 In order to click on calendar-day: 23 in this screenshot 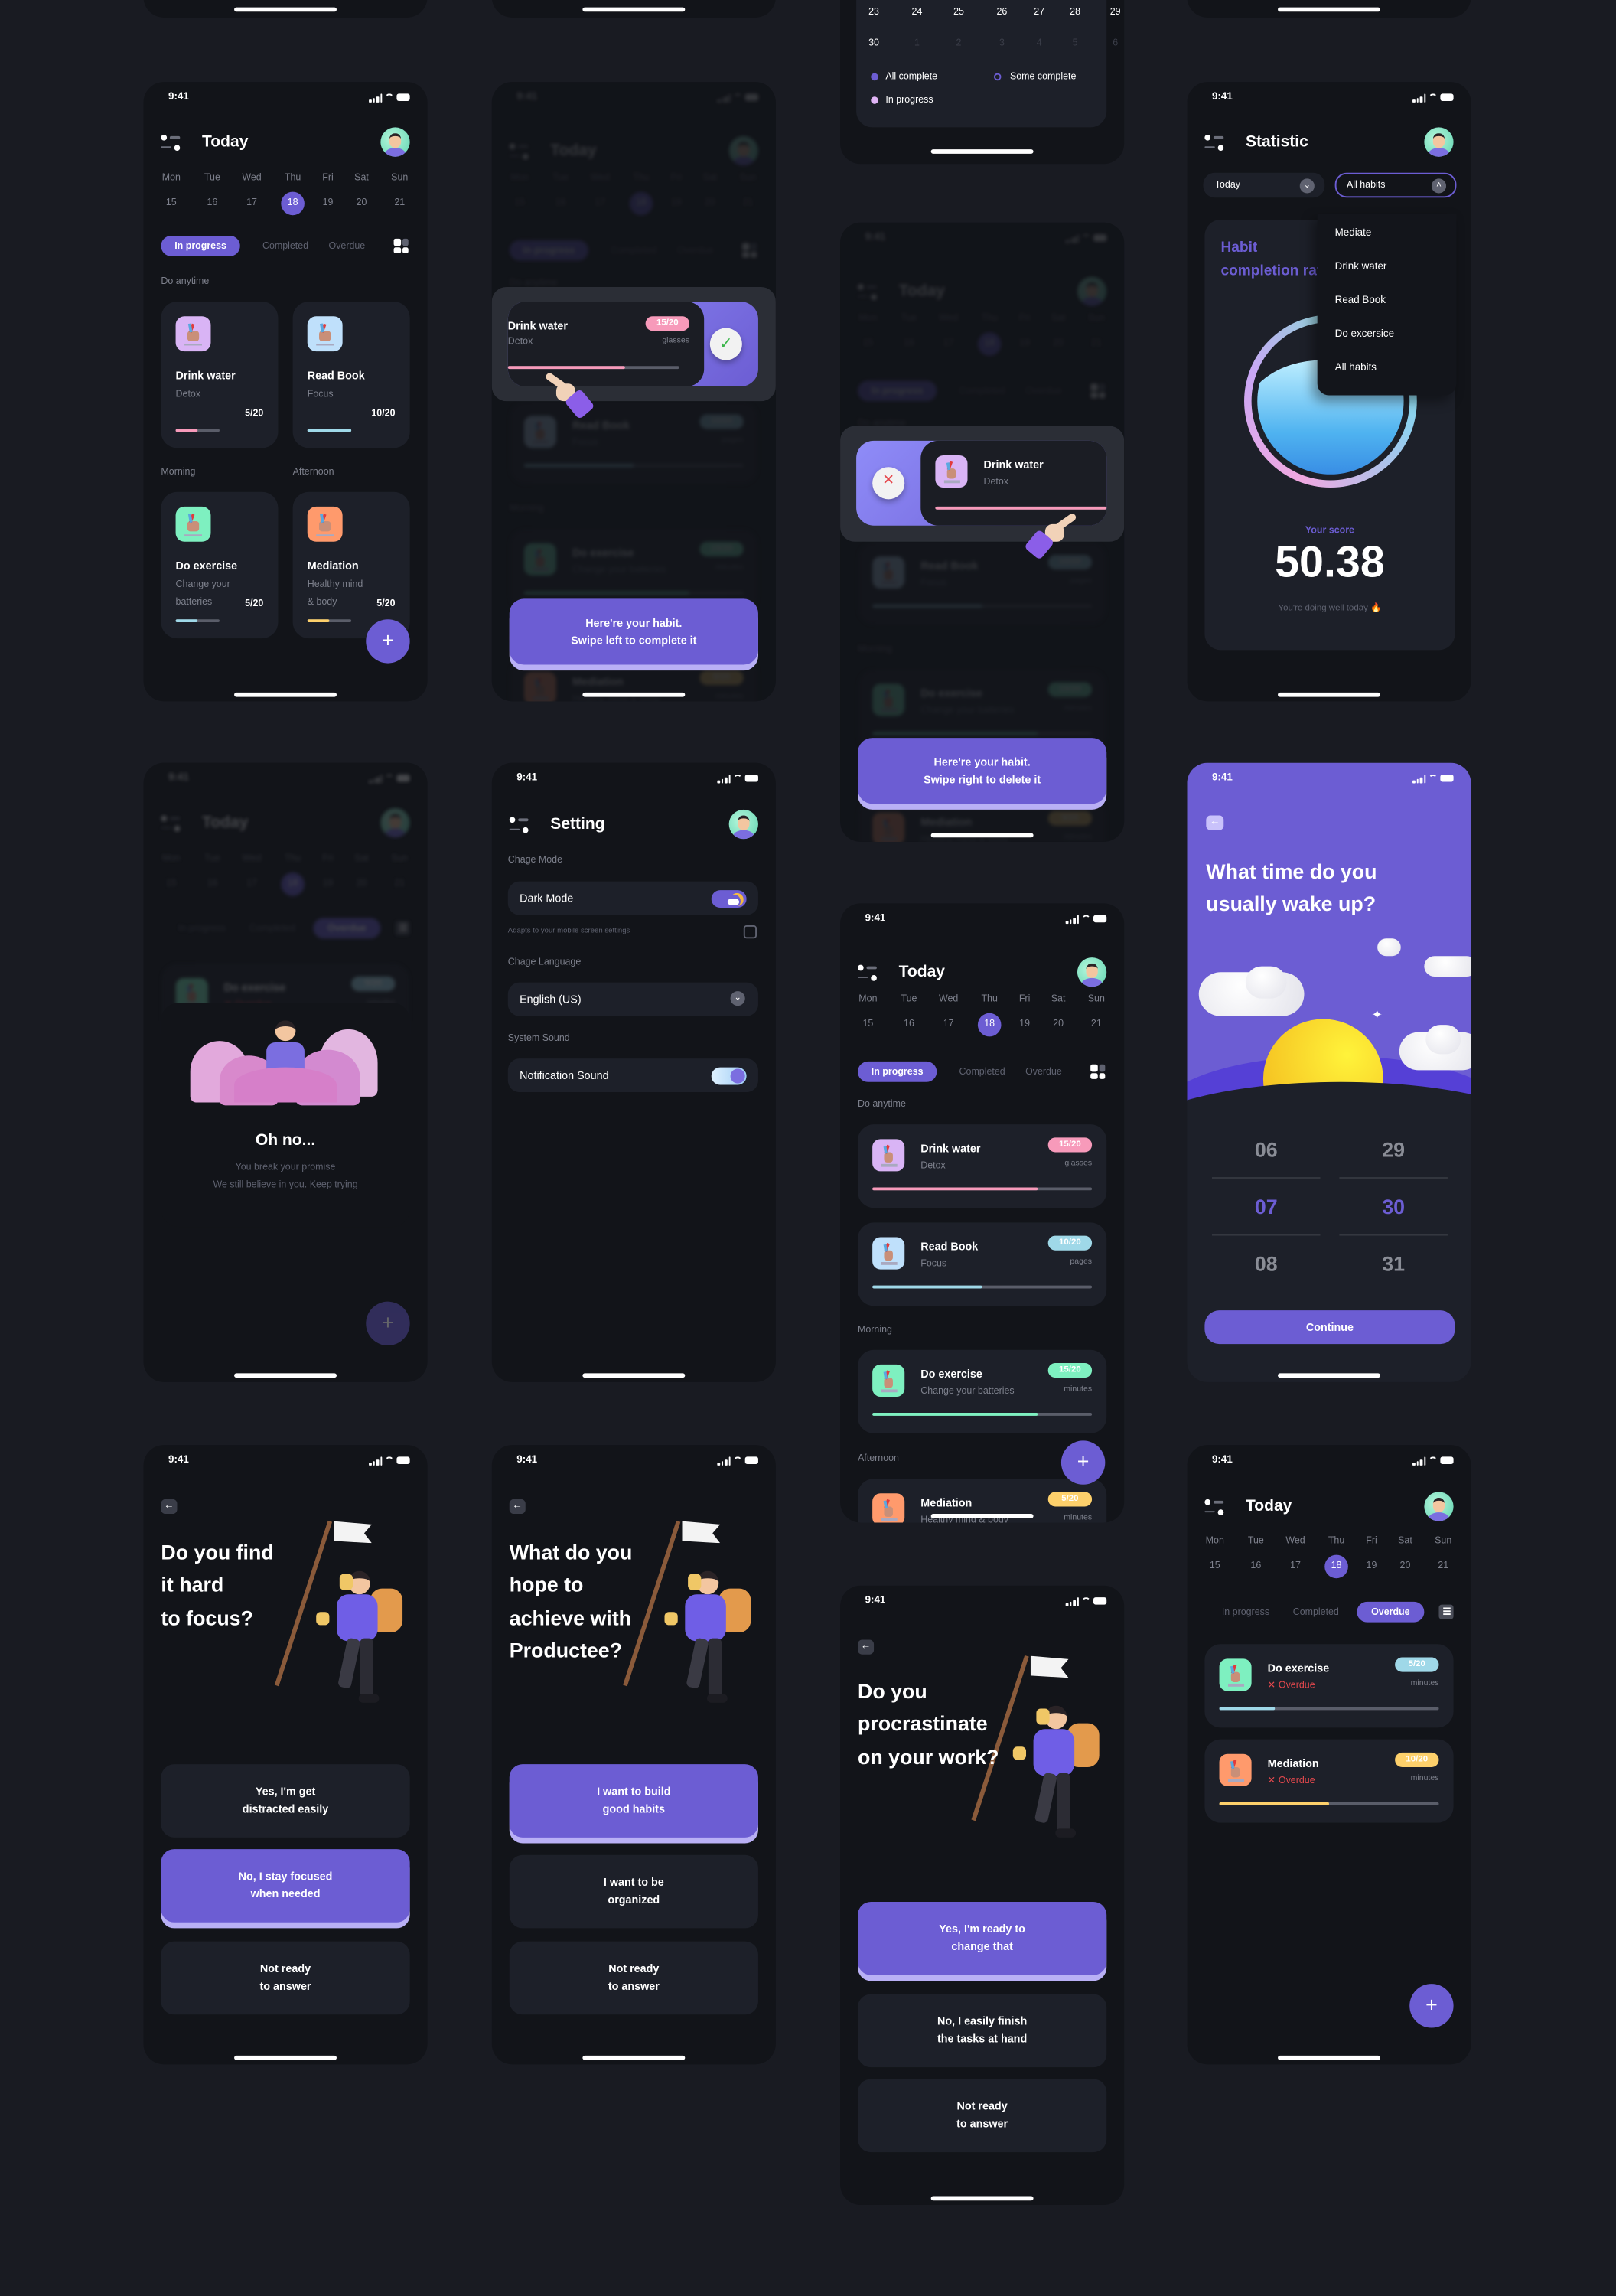, I will do `click(873, 13)`.